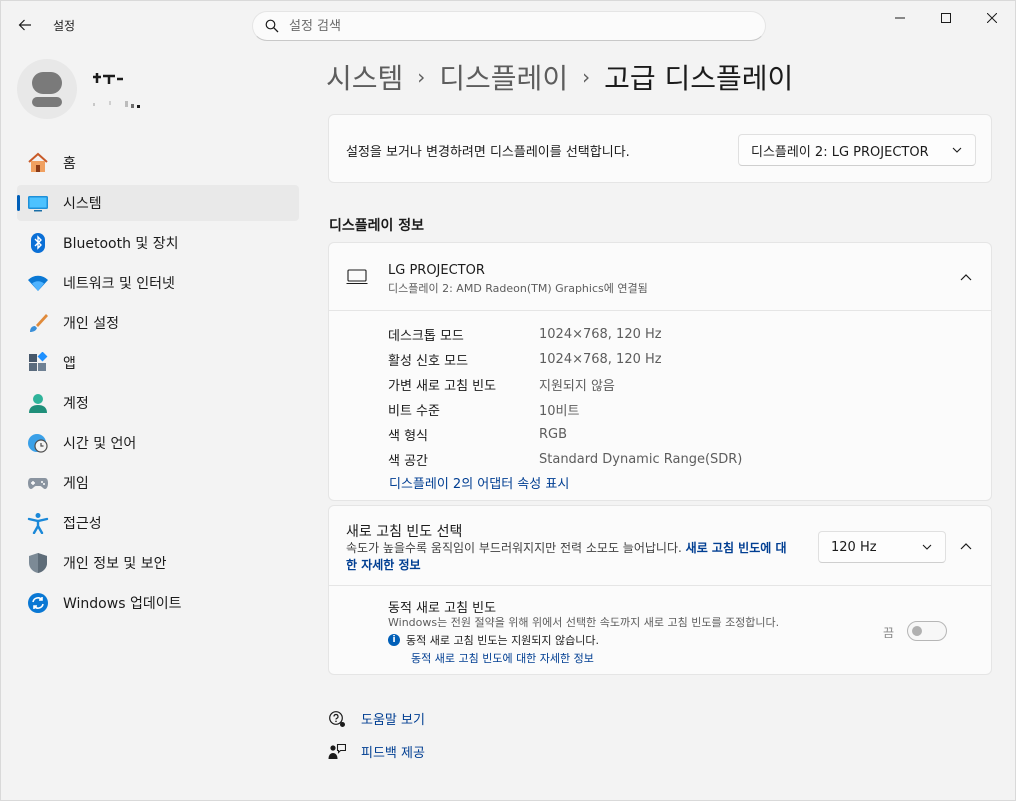 This screenshot has height=801, width=1016. I want to click on display-select-label: 설정을 보거나 변경하려면 디스플레이를 선택합니다., so click(488, 152).